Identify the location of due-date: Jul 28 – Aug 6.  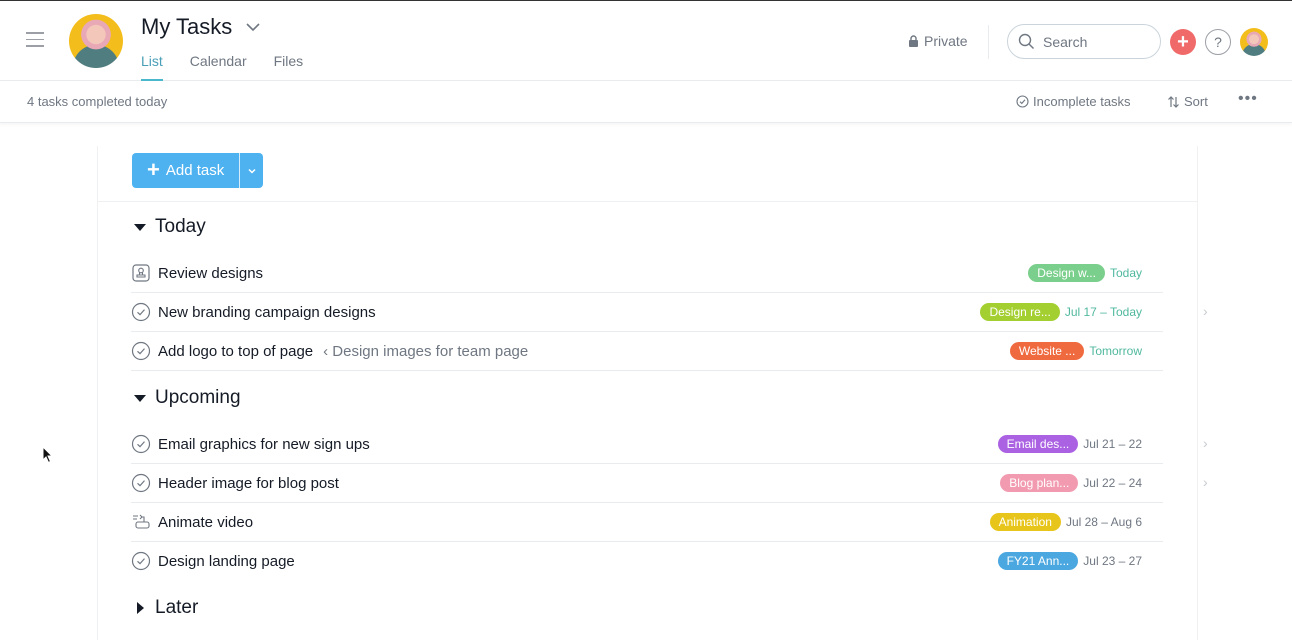
(1103, 522).